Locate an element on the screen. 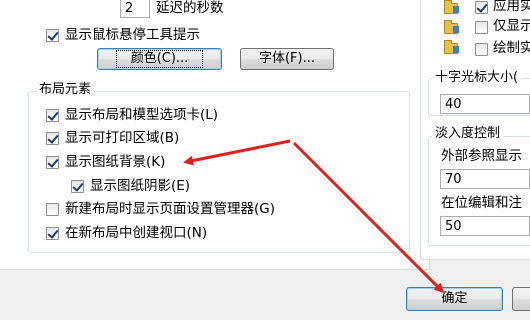 The height and width of the screenshot is (320, 530). inplace-edit-label: 在位编辑和注 is located at coordinates (481, 203).